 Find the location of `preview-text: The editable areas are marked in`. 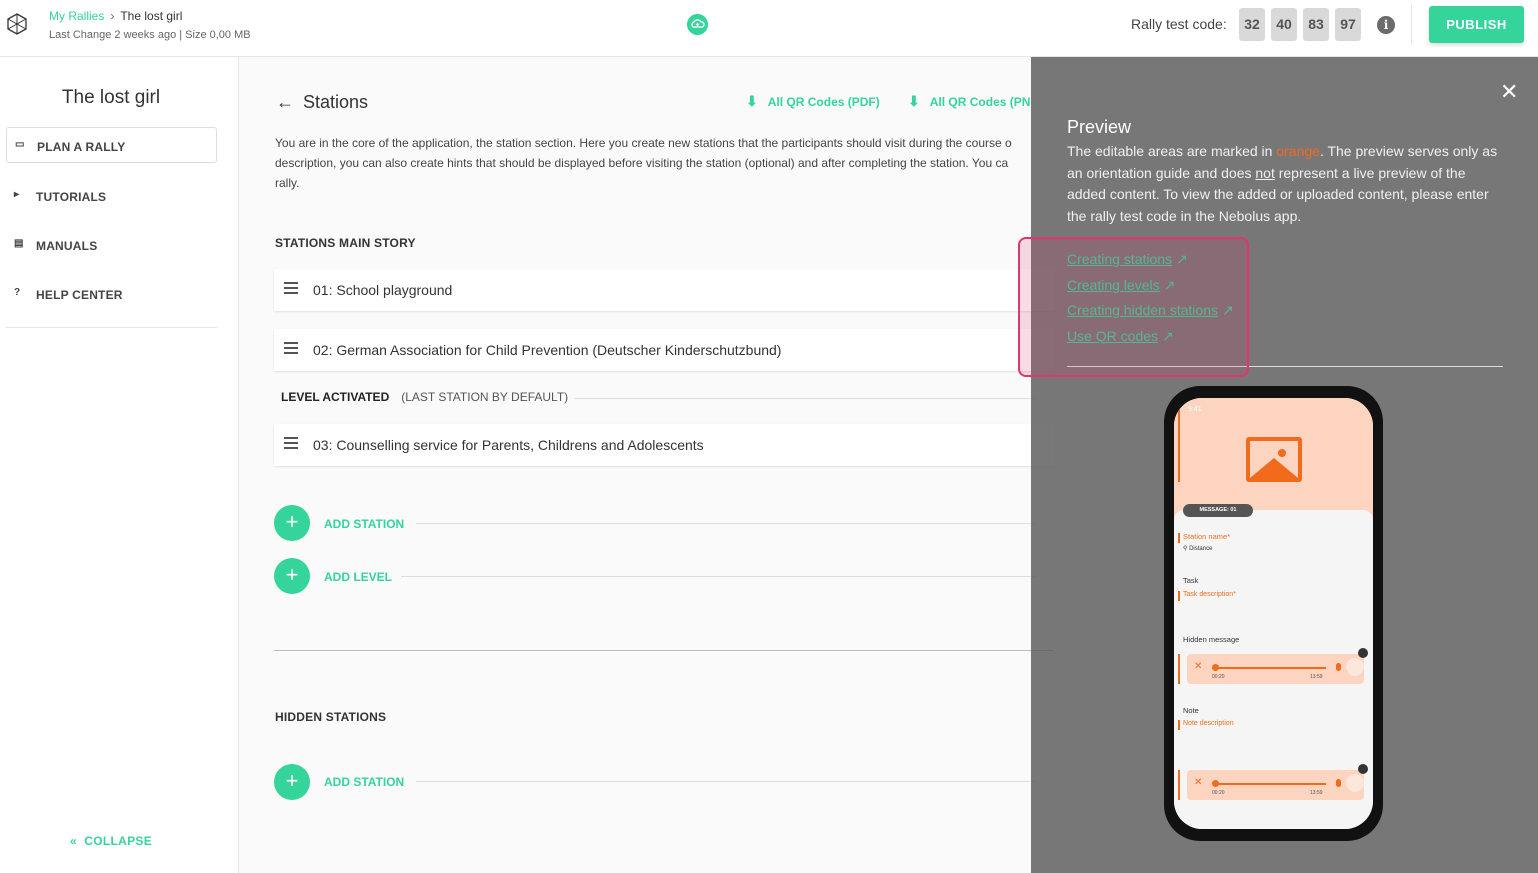

preview-text: The editable areas are marked in is located at coordinates (1172, 151).